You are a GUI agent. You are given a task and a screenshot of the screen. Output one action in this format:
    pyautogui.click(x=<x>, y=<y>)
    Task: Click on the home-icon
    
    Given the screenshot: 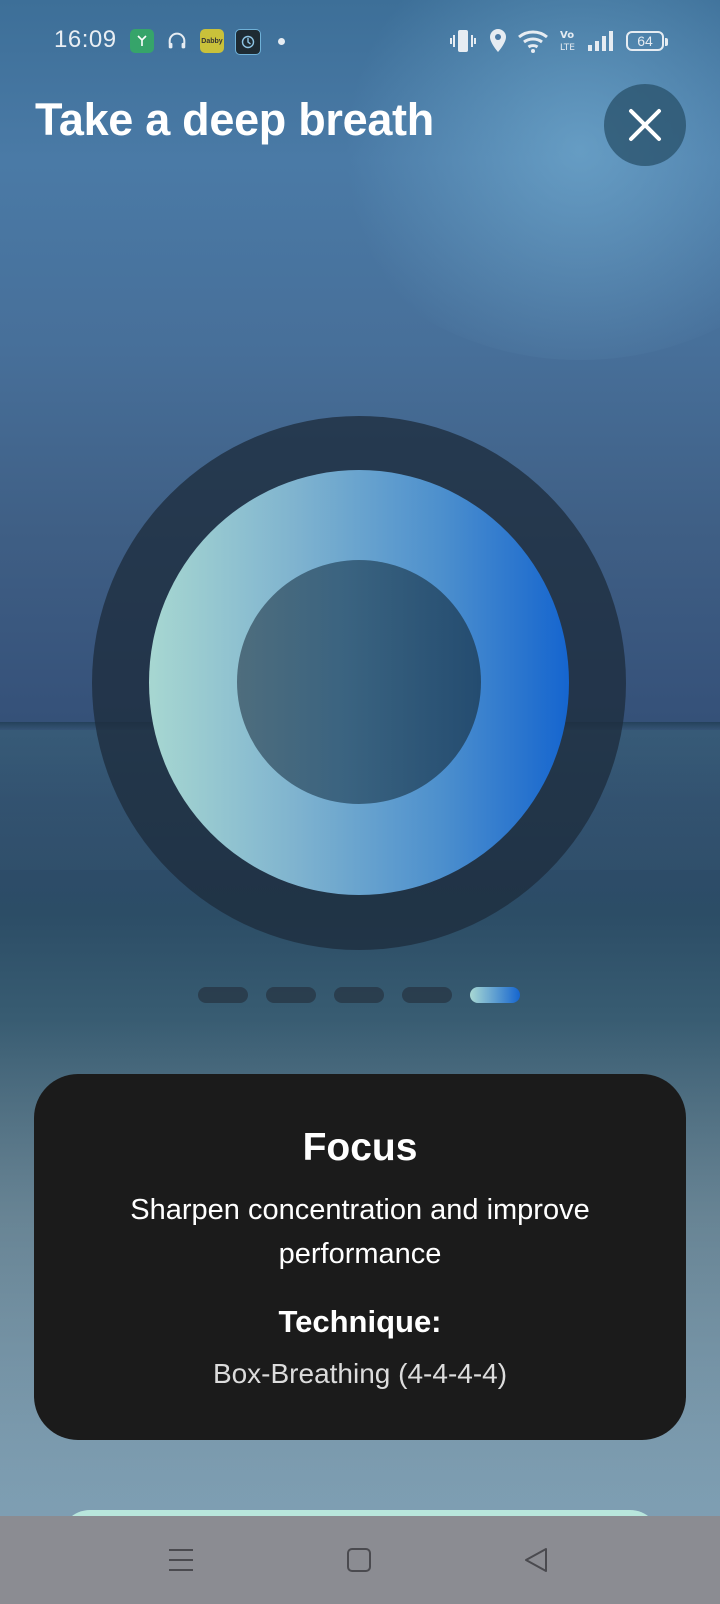 What is the action you would take?
    pyautogui.click(x=359, y=1560)
    